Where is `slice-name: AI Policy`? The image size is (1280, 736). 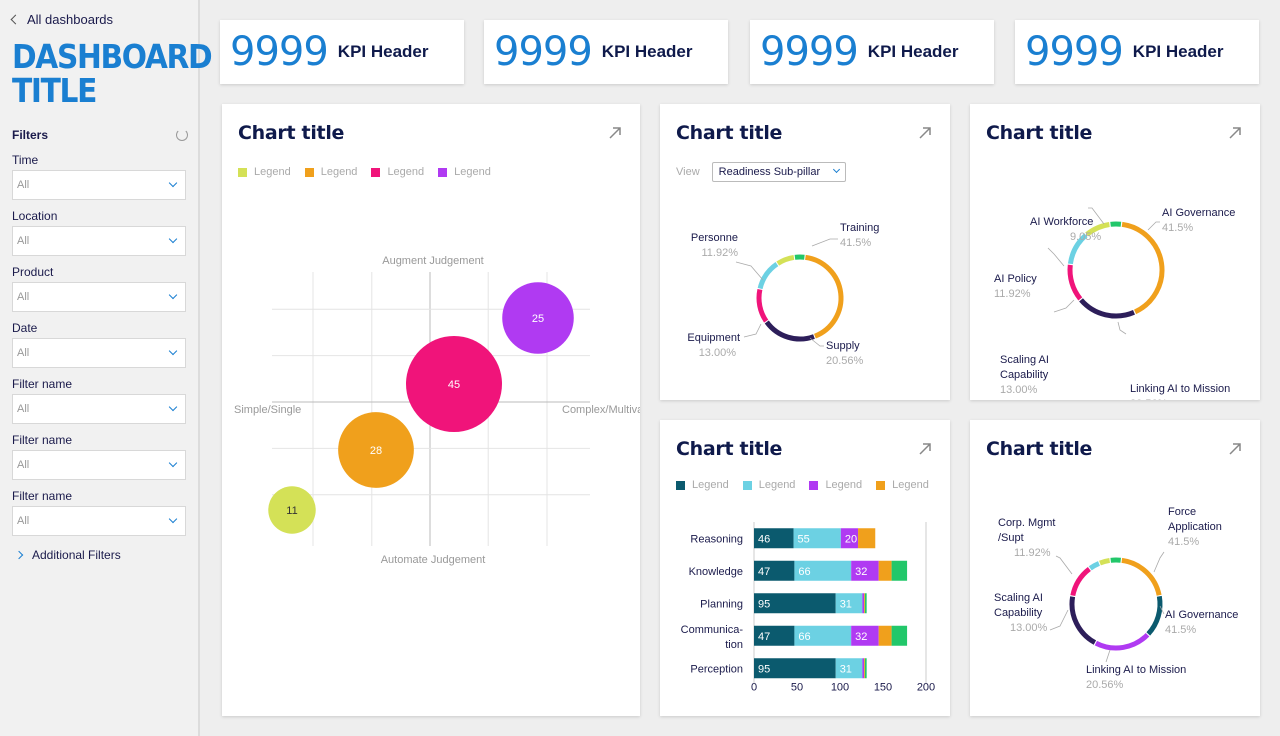 slice-name: AI Policy is located at coordinates (1015, 279).